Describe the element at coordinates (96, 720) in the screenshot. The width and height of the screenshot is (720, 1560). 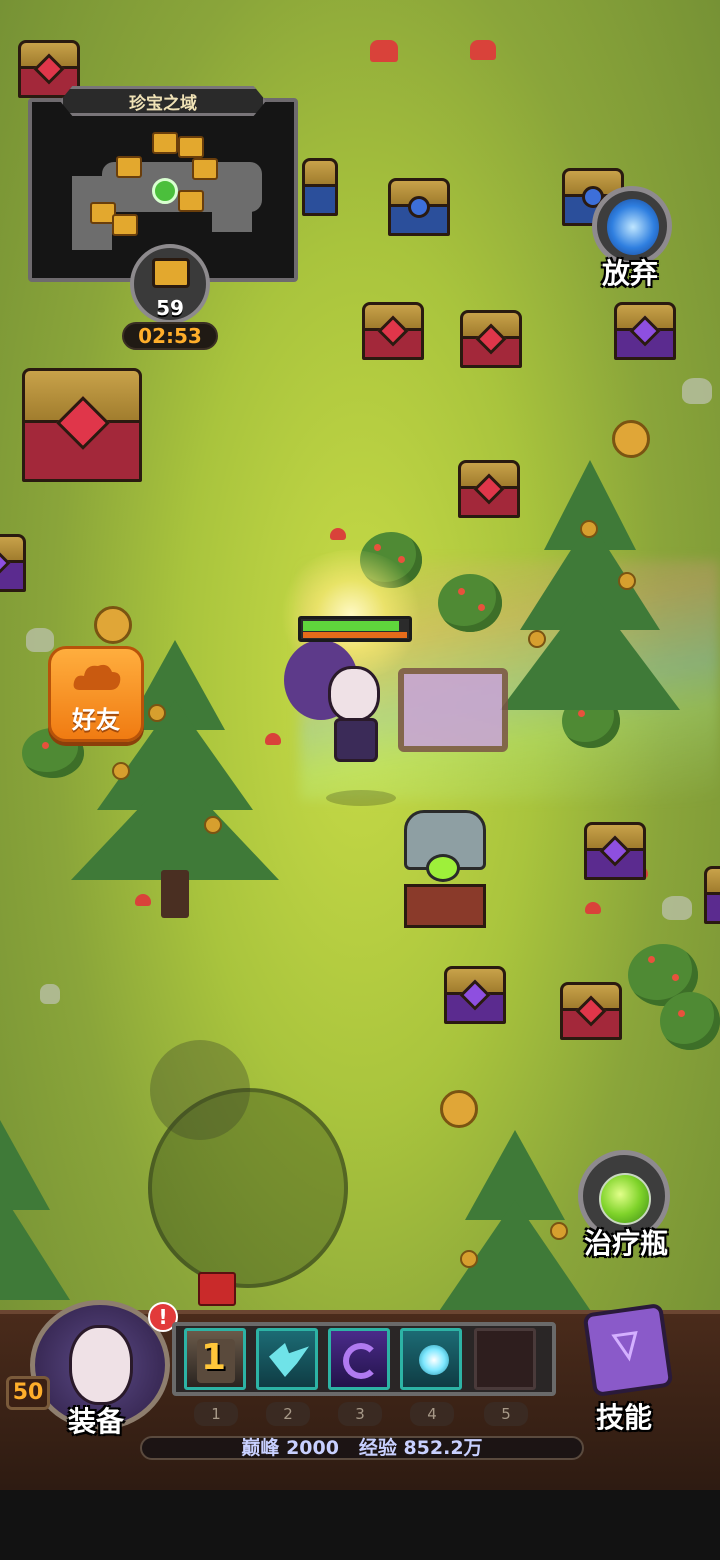
I see `friends-label: 好友` at that location.